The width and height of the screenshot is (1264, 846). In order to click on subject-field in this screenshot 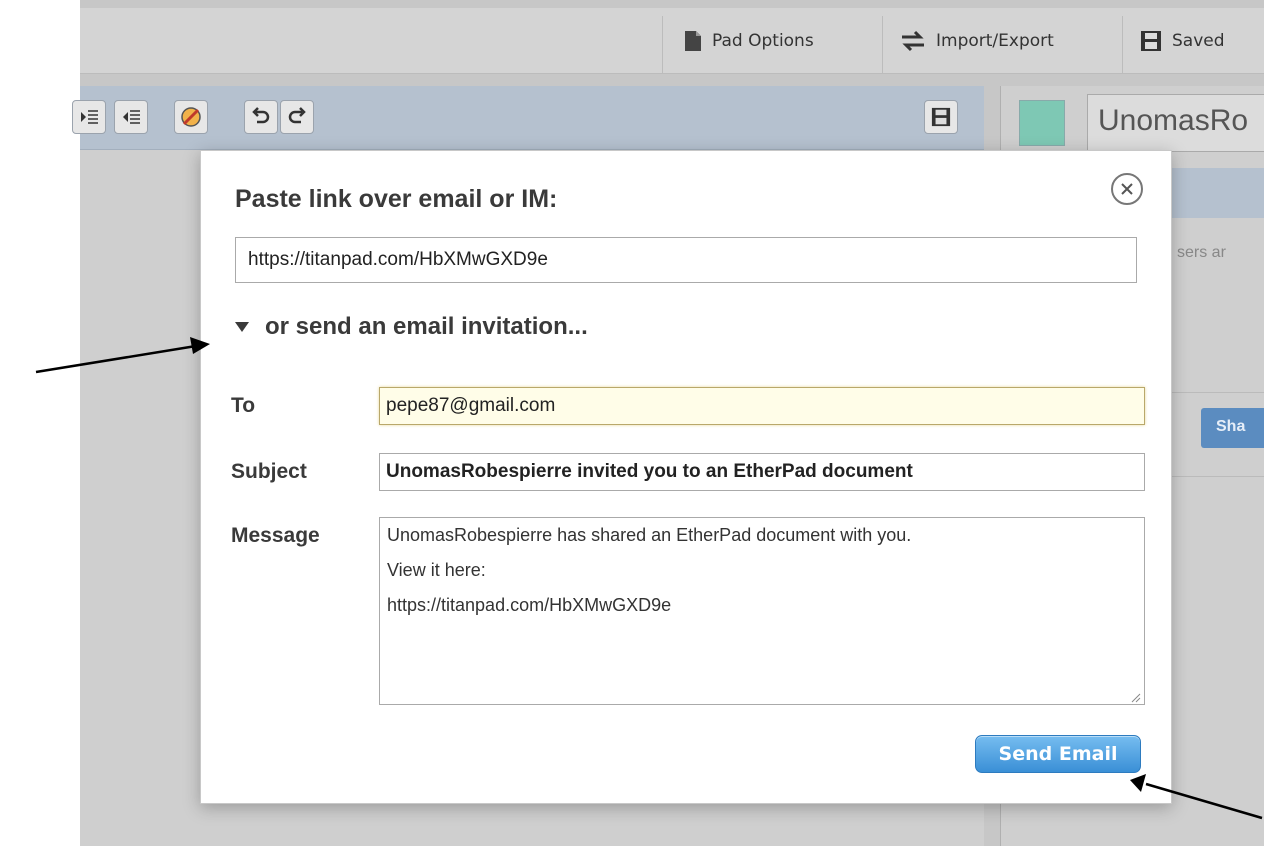, I will do `click(762, 472)`.